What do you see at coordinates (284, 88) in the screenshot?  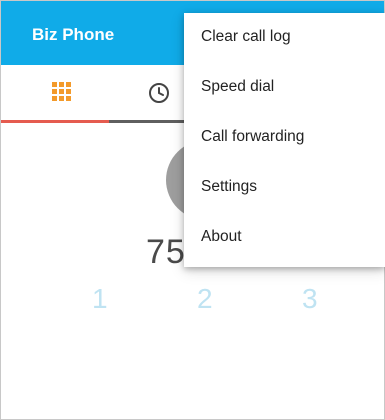 I see `menu-item-speed-dial: Speed dial` at bounding box center [284, 88].